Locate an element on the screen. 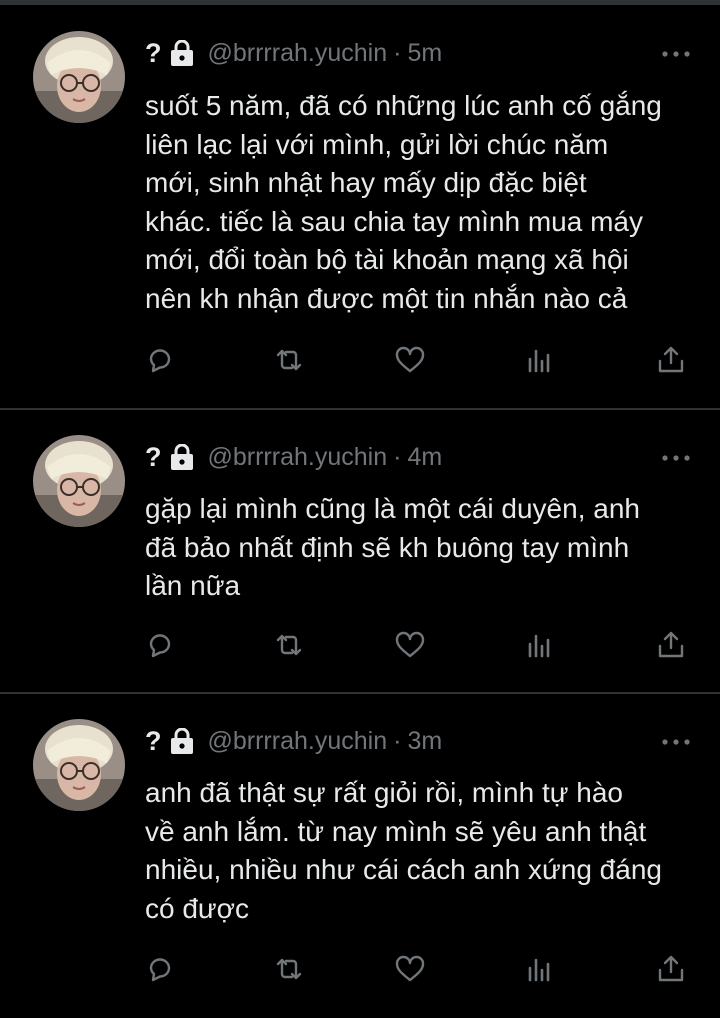 This screenshot has width=720, height=1018. tweet-header: ? @brrrrah.yuchin · 5m is located at coordinates (293, 53).